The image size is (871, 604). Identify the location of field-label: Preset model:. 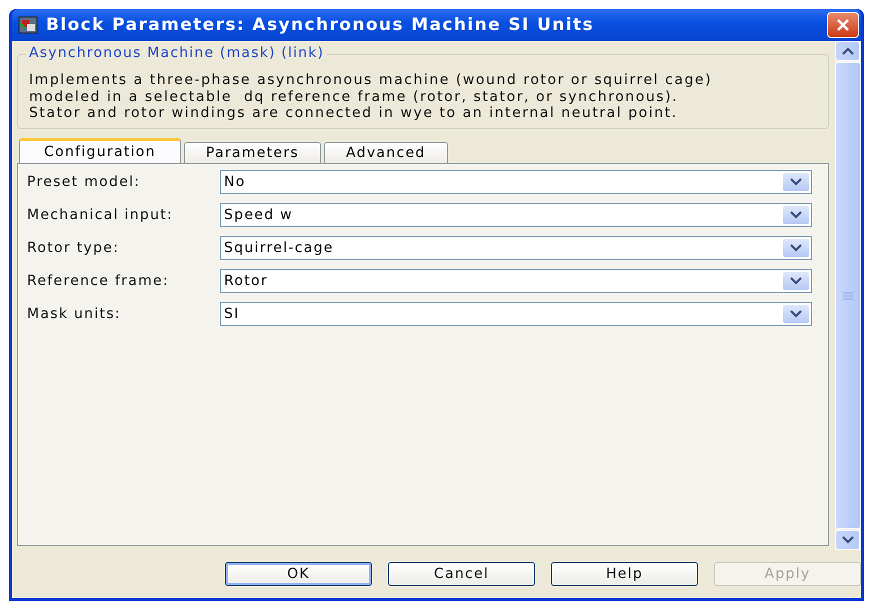
(84, 182).